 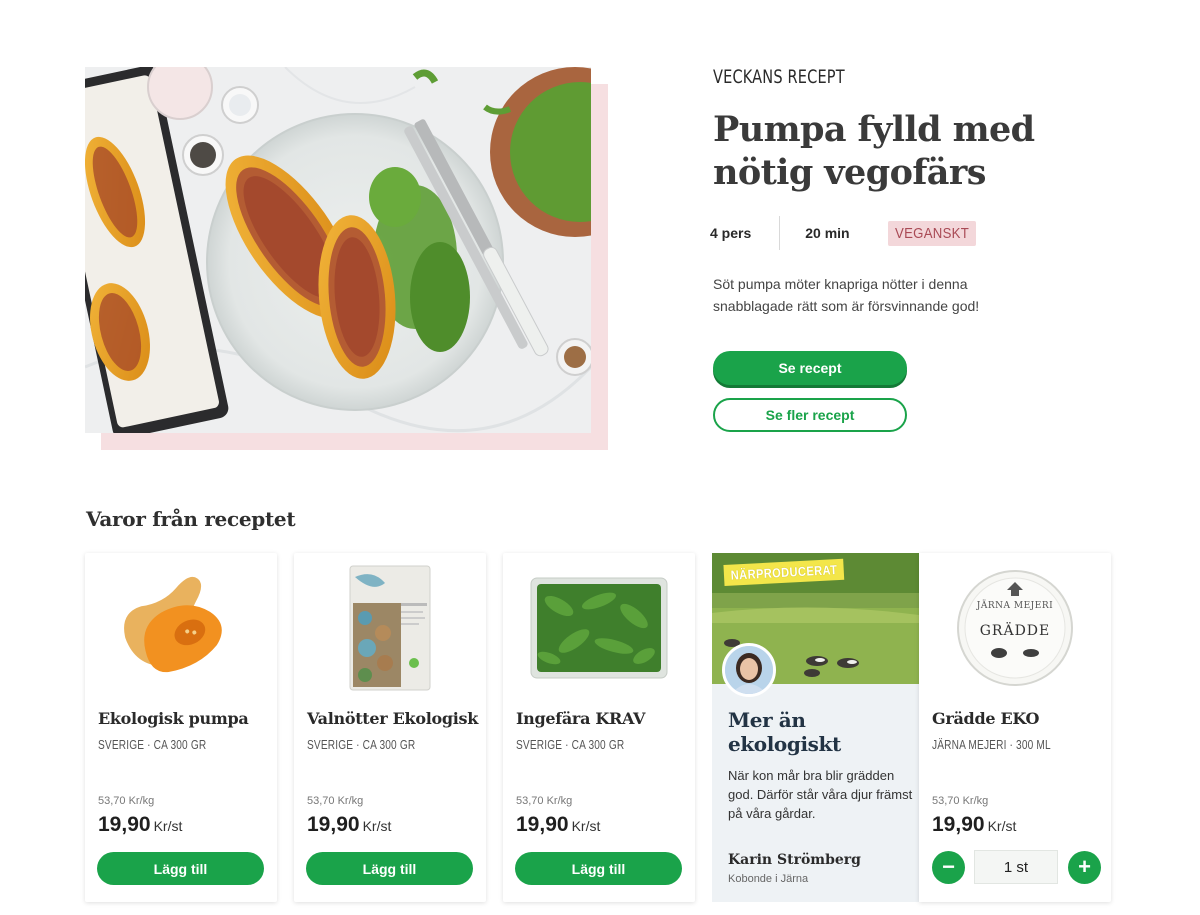 I want to click on farmer-name: Karin Strömberg, so click(x=794, y=860).